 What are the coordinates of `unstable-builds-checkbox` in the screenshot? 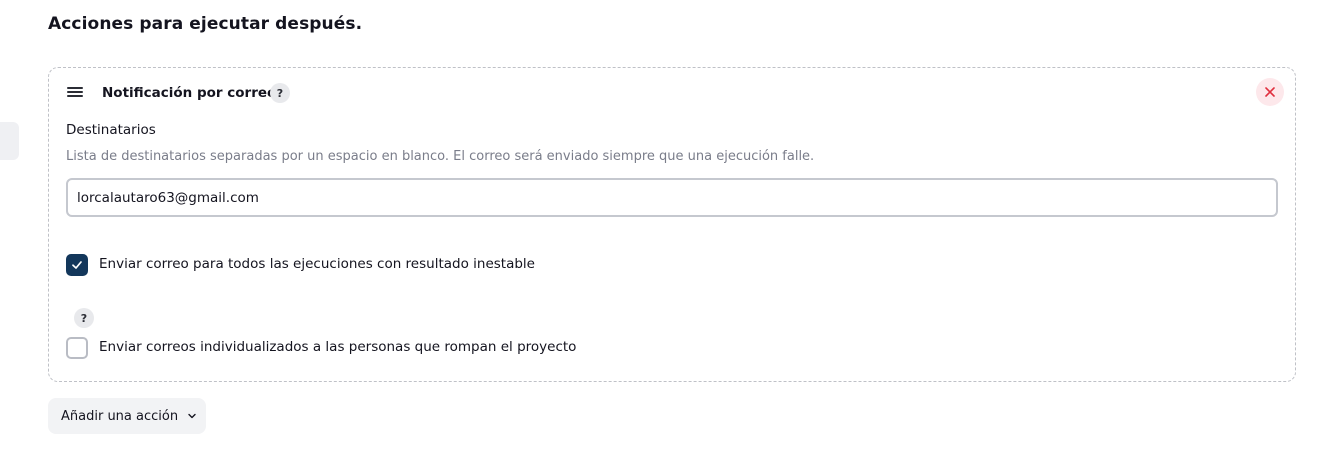 It's located at (77, 265).